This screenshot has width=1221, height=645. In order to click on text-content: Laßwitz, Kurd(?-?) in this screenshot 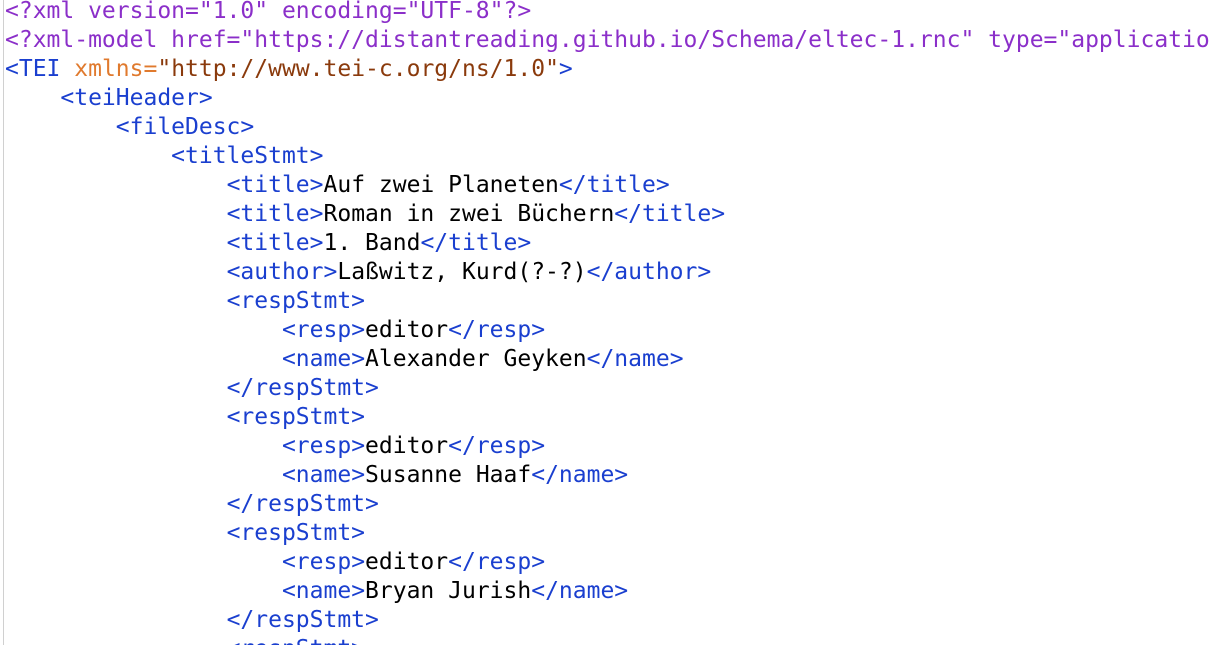, I will do `click(462, 272)`.